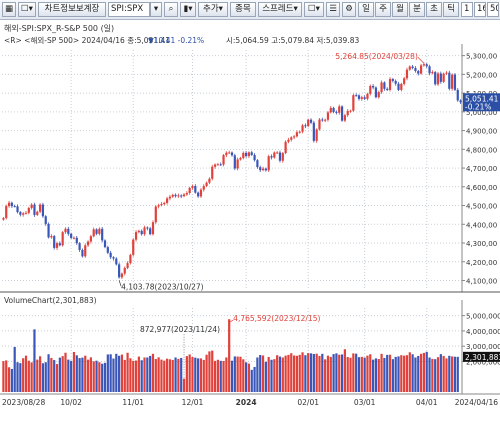 This screenshot has height=431, width=500. Describe the element at coordinates (481, 207) in the screenshot. I see `price-axis-label: 4,500,00` at that location.